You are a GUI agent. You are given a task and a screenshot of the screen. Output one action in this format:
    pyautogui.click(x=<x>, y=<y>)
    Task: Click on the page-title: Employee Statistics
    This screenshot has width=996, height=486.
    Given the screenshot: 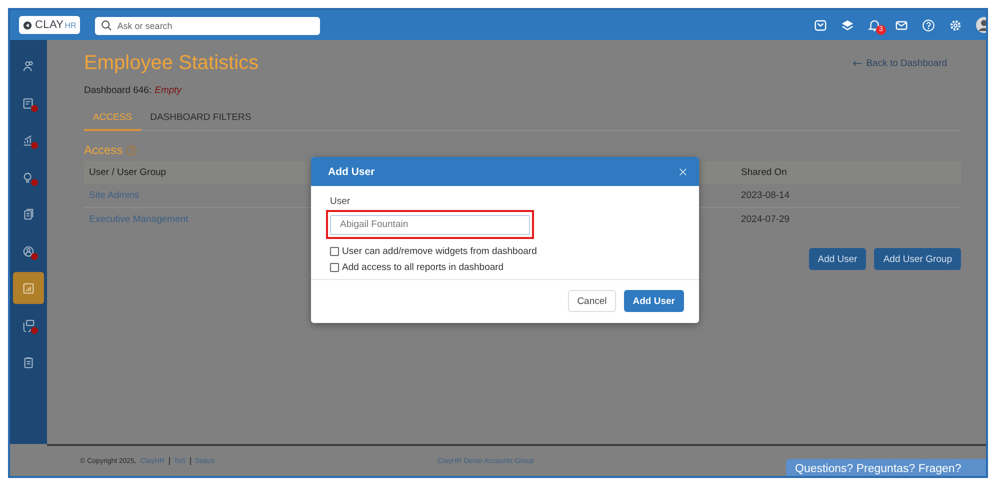 What is the action you would take?
    pyautogui.click(x=171, y=63)
    